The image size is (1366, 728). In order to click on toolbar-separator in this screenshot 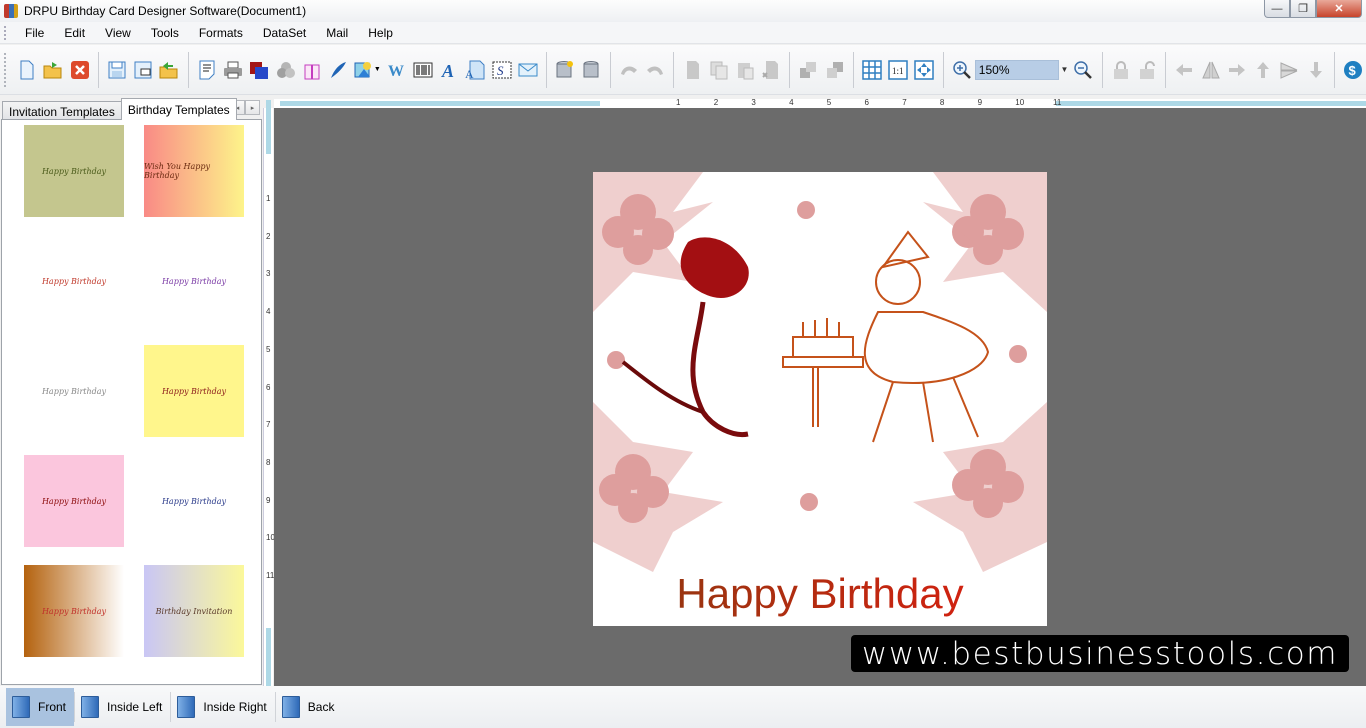, I will do `click(610, 69)`.